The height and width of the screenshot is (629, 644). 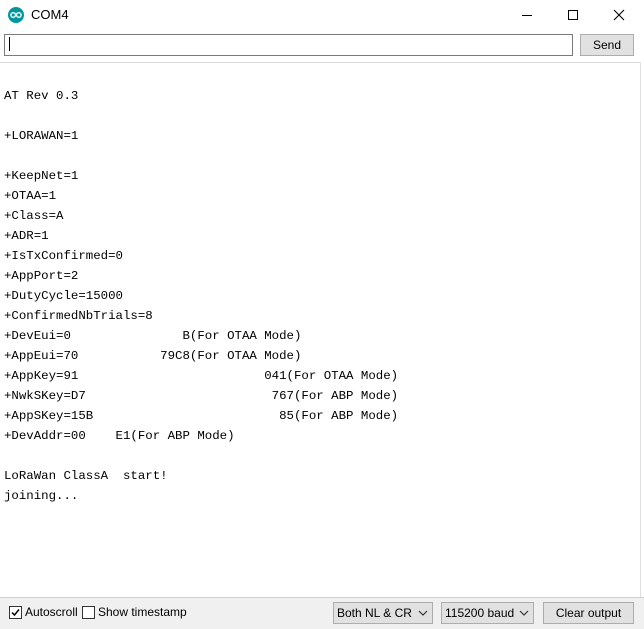 What do you see at coordinates (153, 336) in the screenshot?
I see `output-line: +DevEui=0 B(For OTAA Mode)` at bounding box center [153, 336].